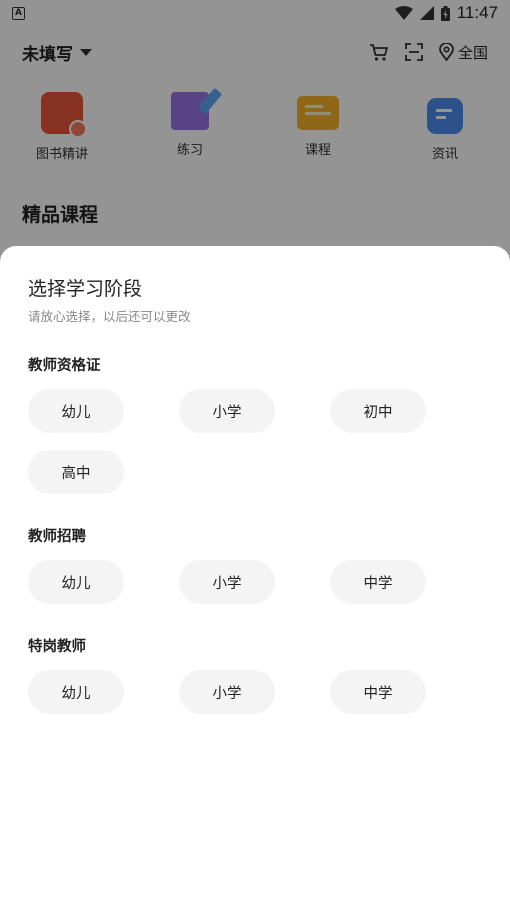  Describe the element at coordinates (76, 582) in the screenshot. I see `option-teacher-recruit-kindergarten: 幼儿` at that location.